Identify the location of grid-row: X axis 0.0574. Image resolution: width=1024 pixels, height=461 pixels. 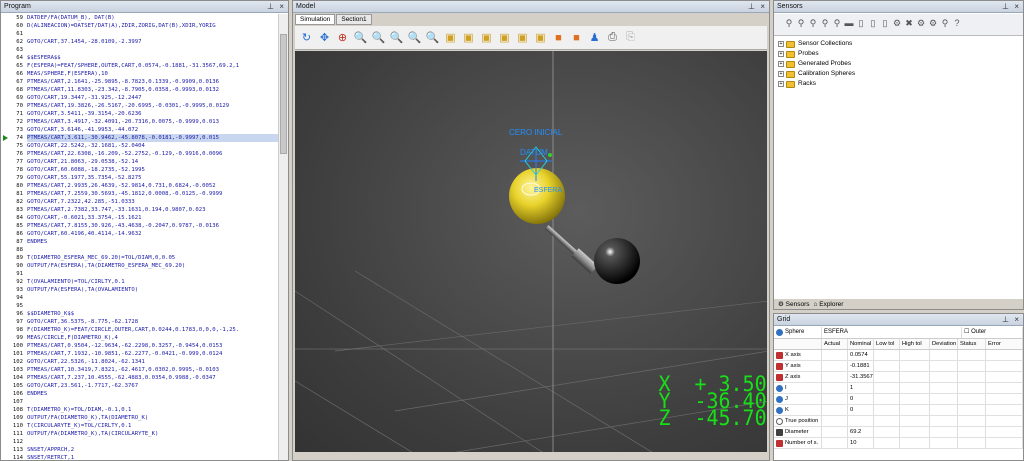
(898, 355).